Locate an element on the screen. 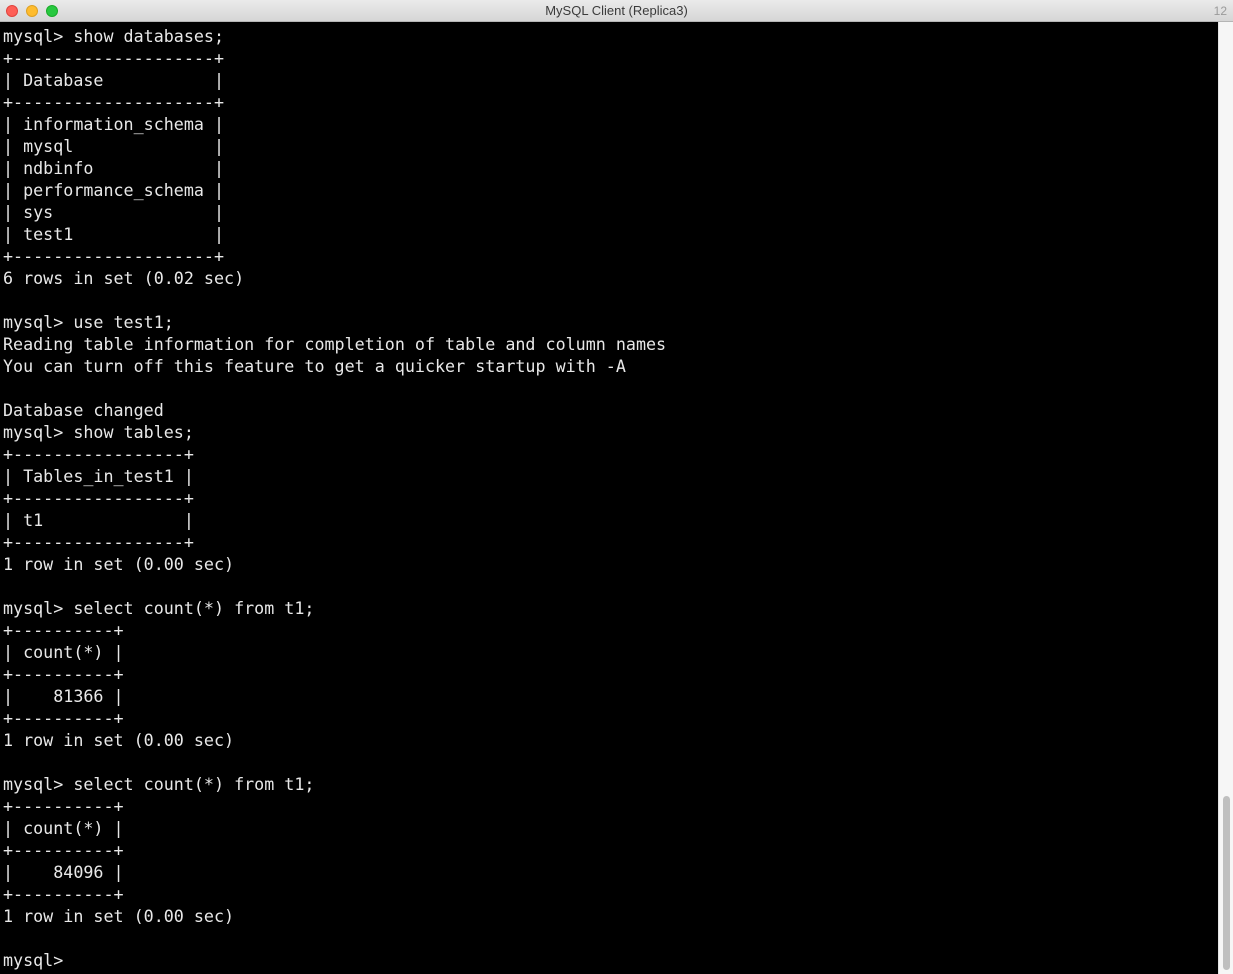  terminal-line: mysql> is located at coordinates (38, 960).